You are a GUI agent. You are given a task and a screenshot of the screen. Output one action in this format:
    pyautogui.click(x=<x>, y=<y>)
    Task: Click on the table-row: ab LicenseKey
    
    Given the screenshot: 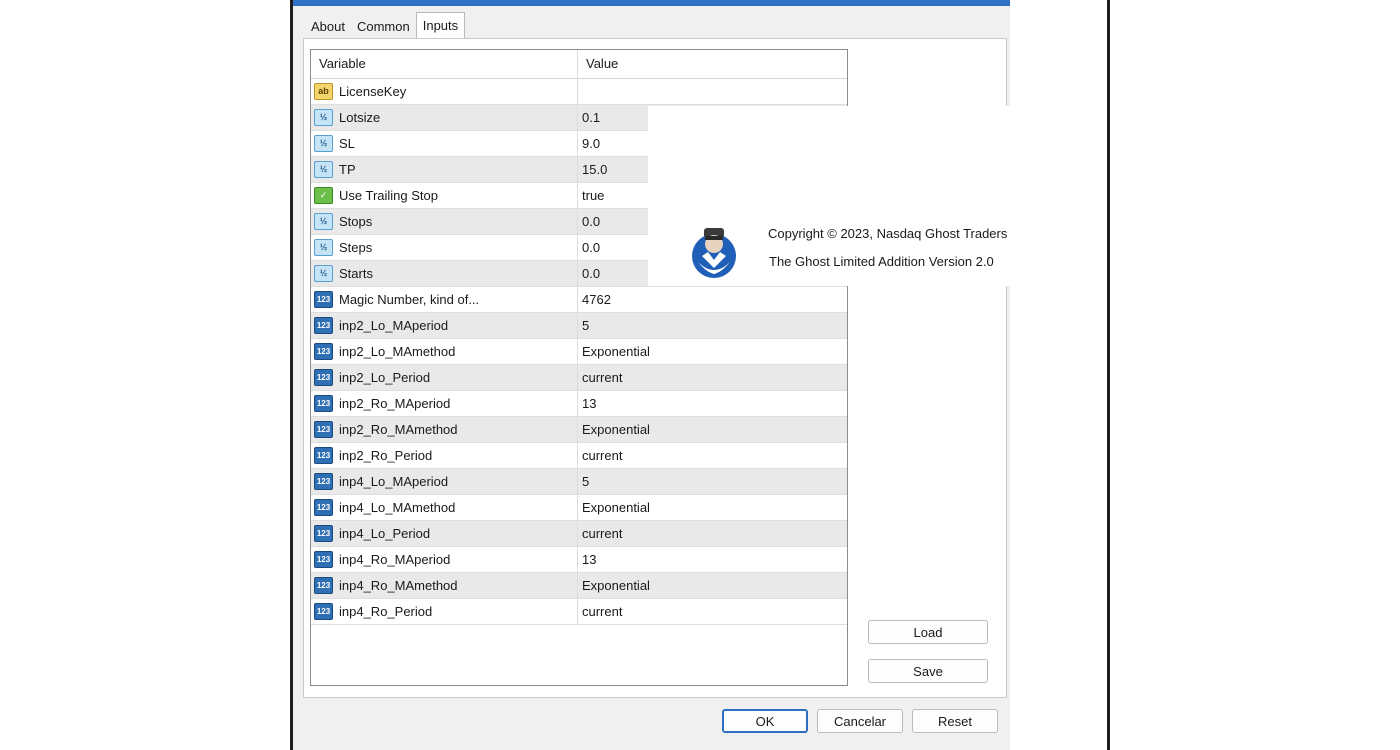 What is the action you would take?
    pyautogui.click(x=579, y=92)
    